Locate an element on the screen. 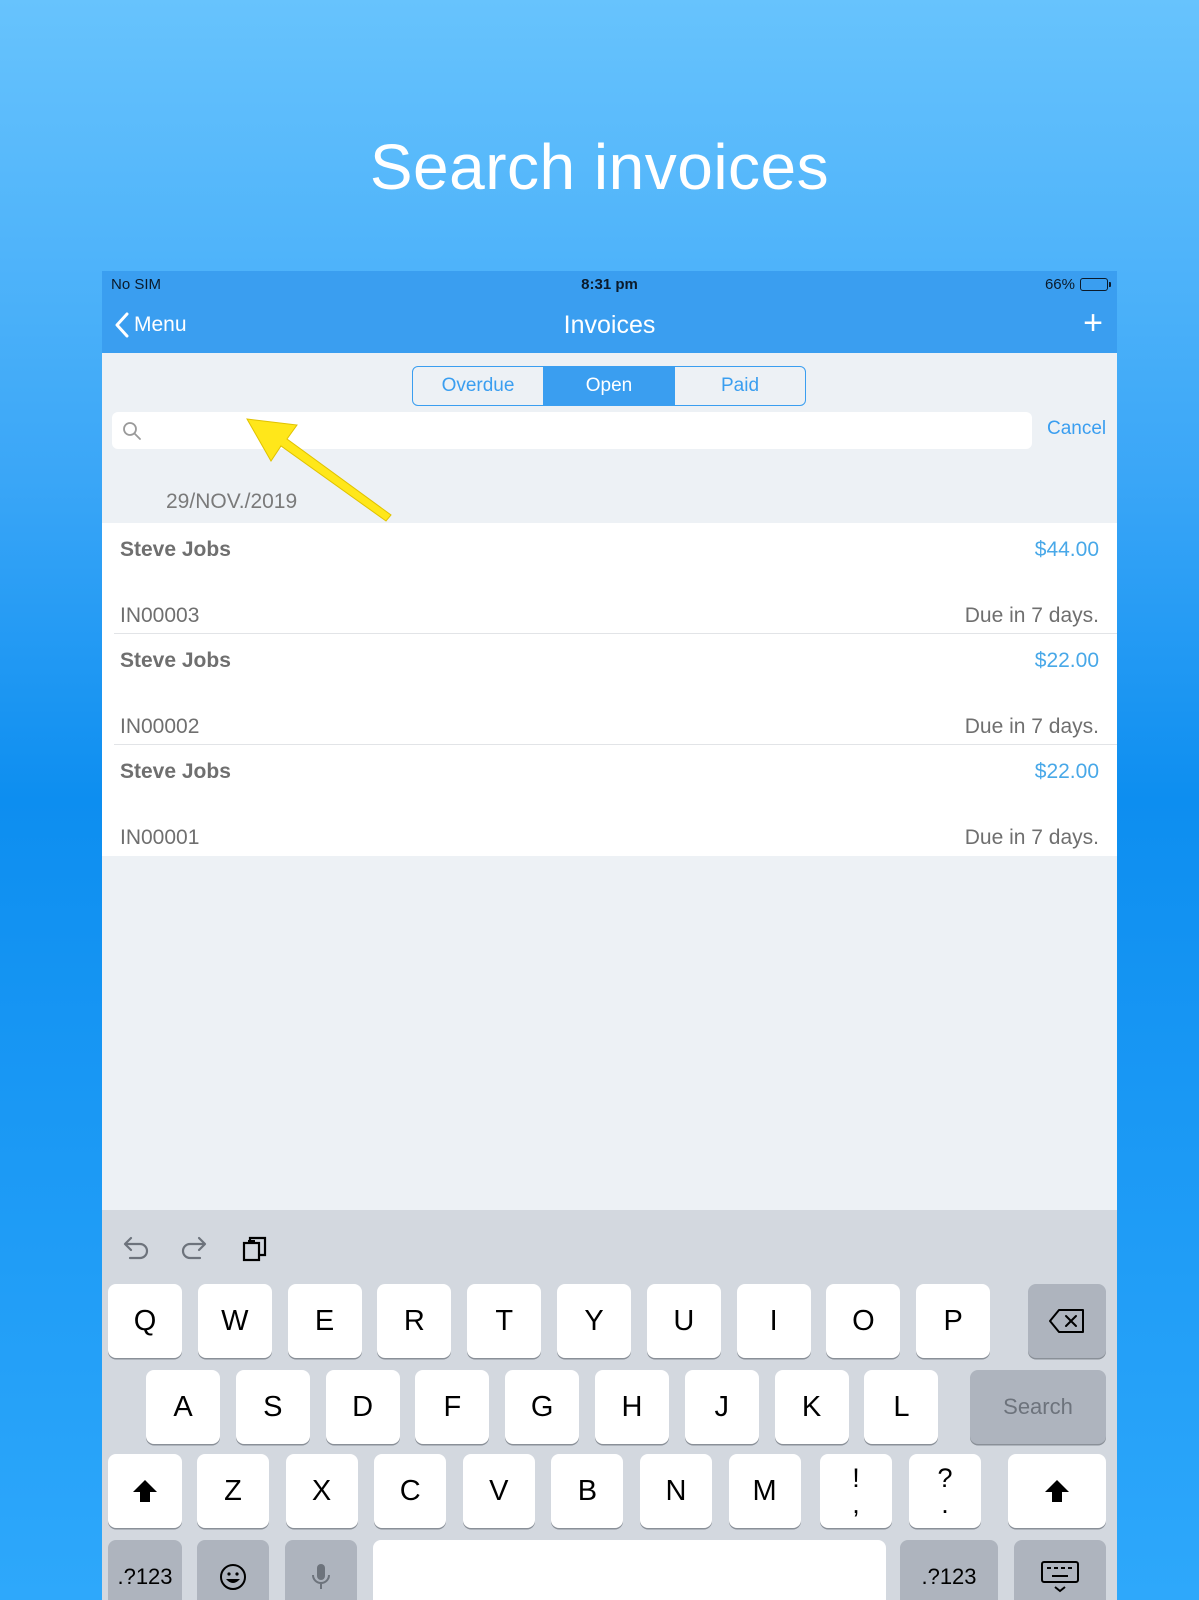  annotation-arrow is located at coordinates (319, 470).